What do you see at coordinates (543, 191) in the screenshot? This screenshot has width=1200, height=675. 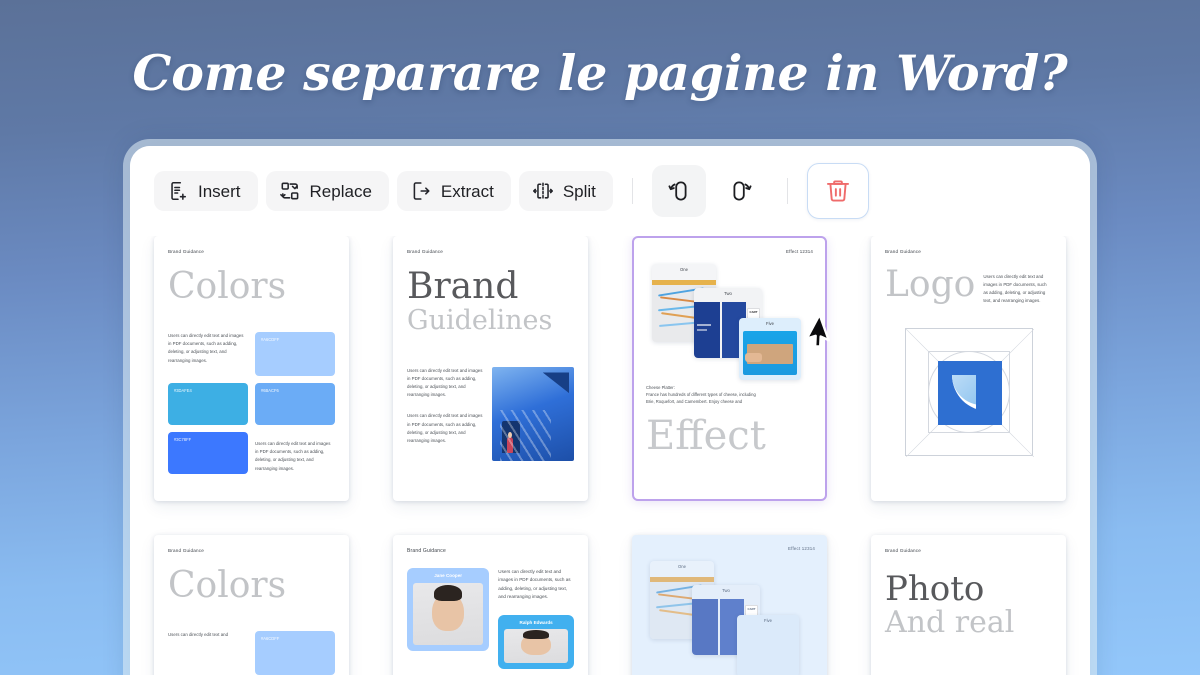 I see `split-page-icon` at bounding box center [543, 191].